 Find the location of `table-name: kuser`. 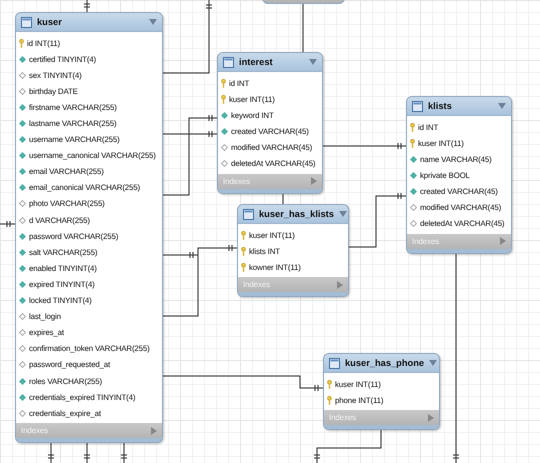

table-name: kuser is located at coordinates (50, 22).